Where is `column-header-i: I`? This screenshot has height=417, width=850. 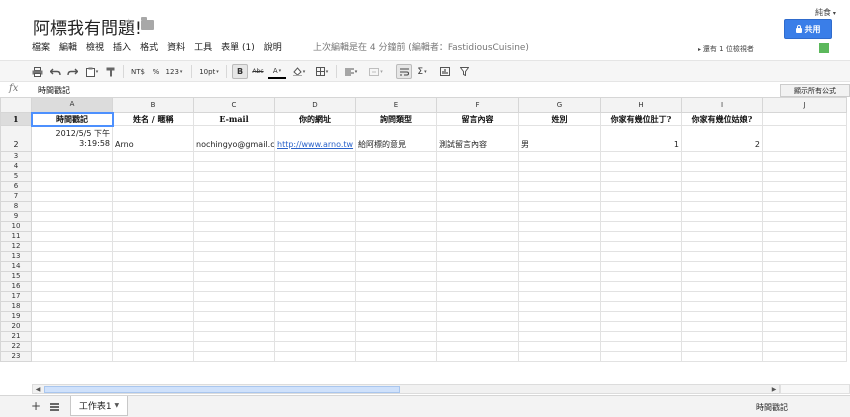
column-header-i: I is located at coordinates (722, 105).